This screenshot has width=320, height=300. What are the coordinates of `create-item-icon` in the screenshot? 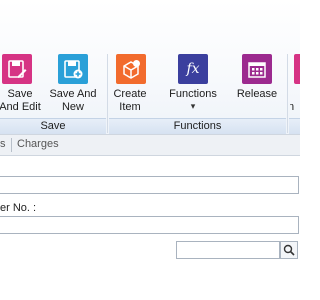 It's located at (131, 69).